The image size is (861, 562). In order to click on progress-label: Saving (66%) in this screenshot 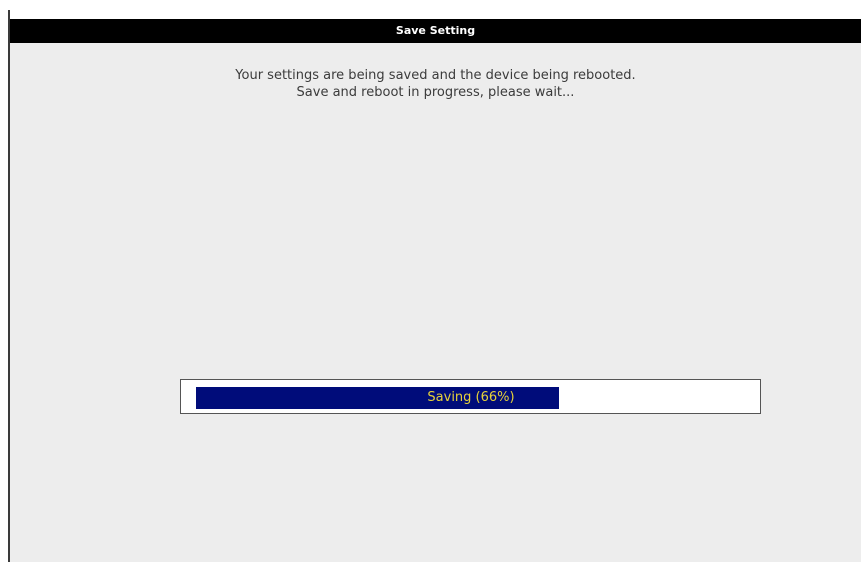, I will do `click(471, 397)`.